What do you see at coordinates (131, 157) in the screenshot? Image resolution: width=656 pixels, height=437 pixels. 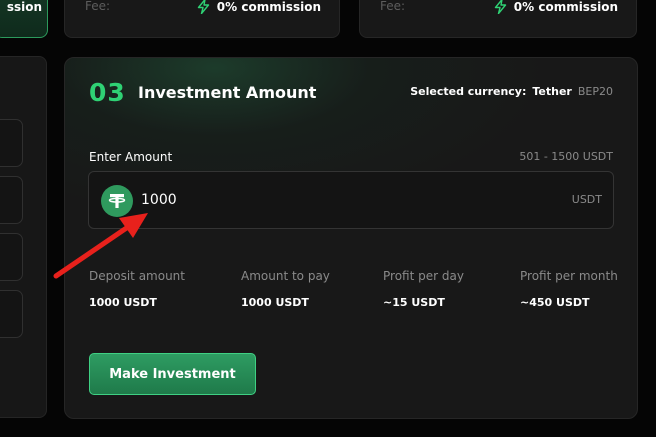 I see `enter-amount-label: Enter Amount` at bounding box center [131, 157].